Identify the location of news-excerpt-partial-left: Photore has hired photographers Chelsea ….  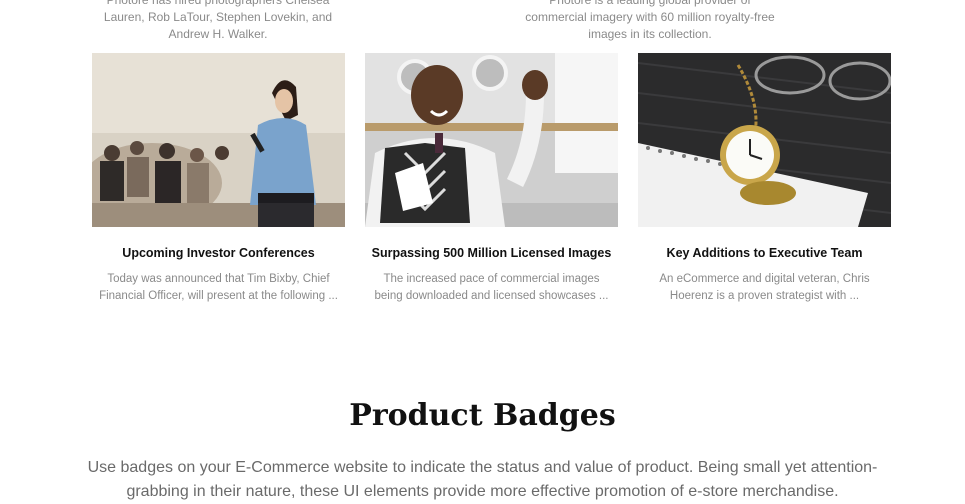
(218, 20).